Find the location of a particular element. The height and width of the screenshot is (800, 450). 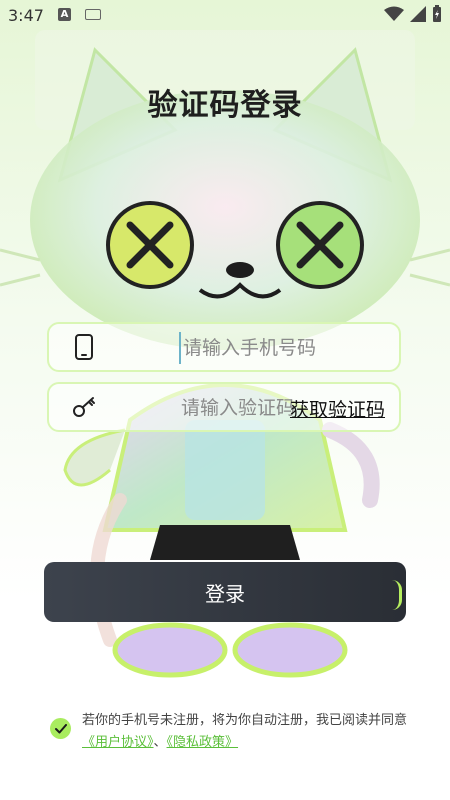

notification-a-icon: A is located at coordinates (64, 14).